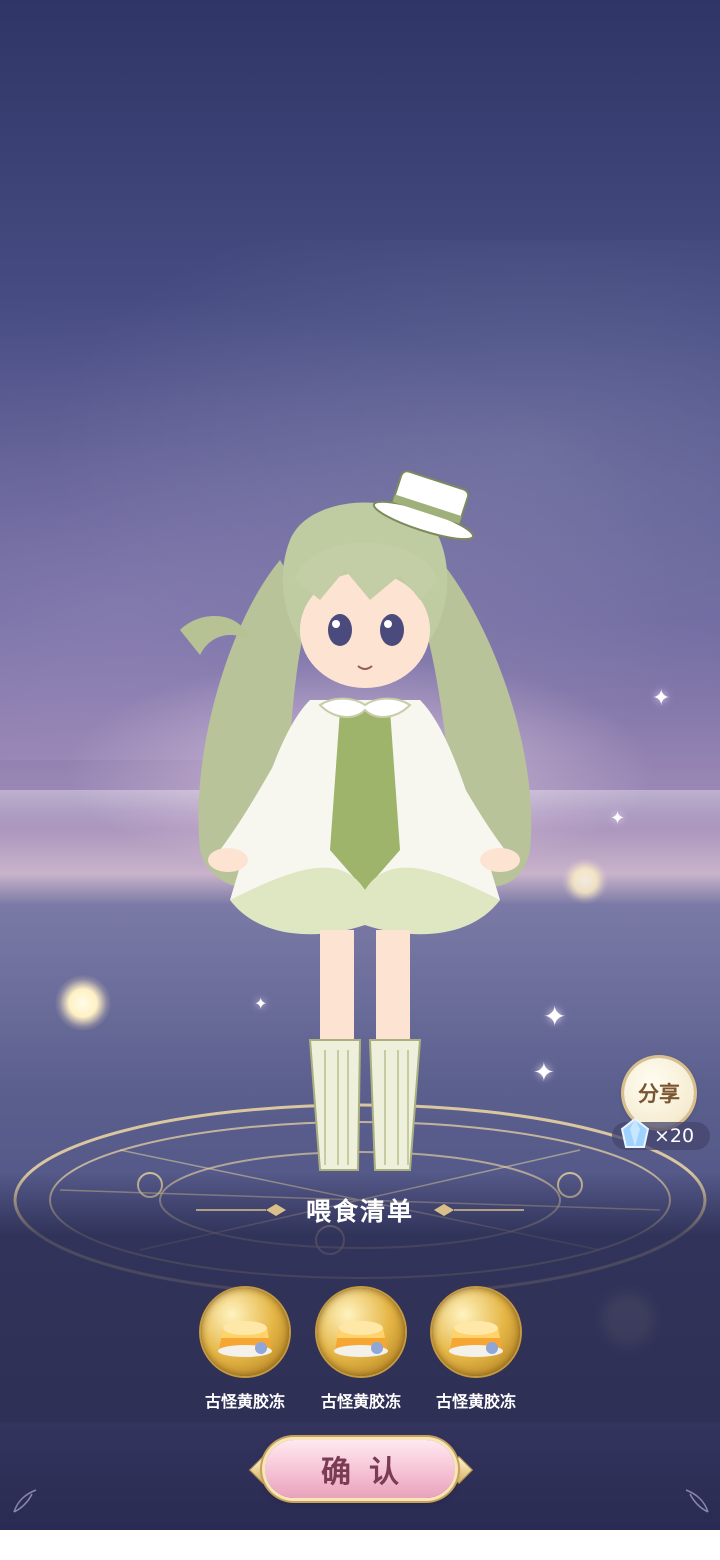 The image size is (720, 1560). I want to click on share-label: 分享, so click(659, 1094).